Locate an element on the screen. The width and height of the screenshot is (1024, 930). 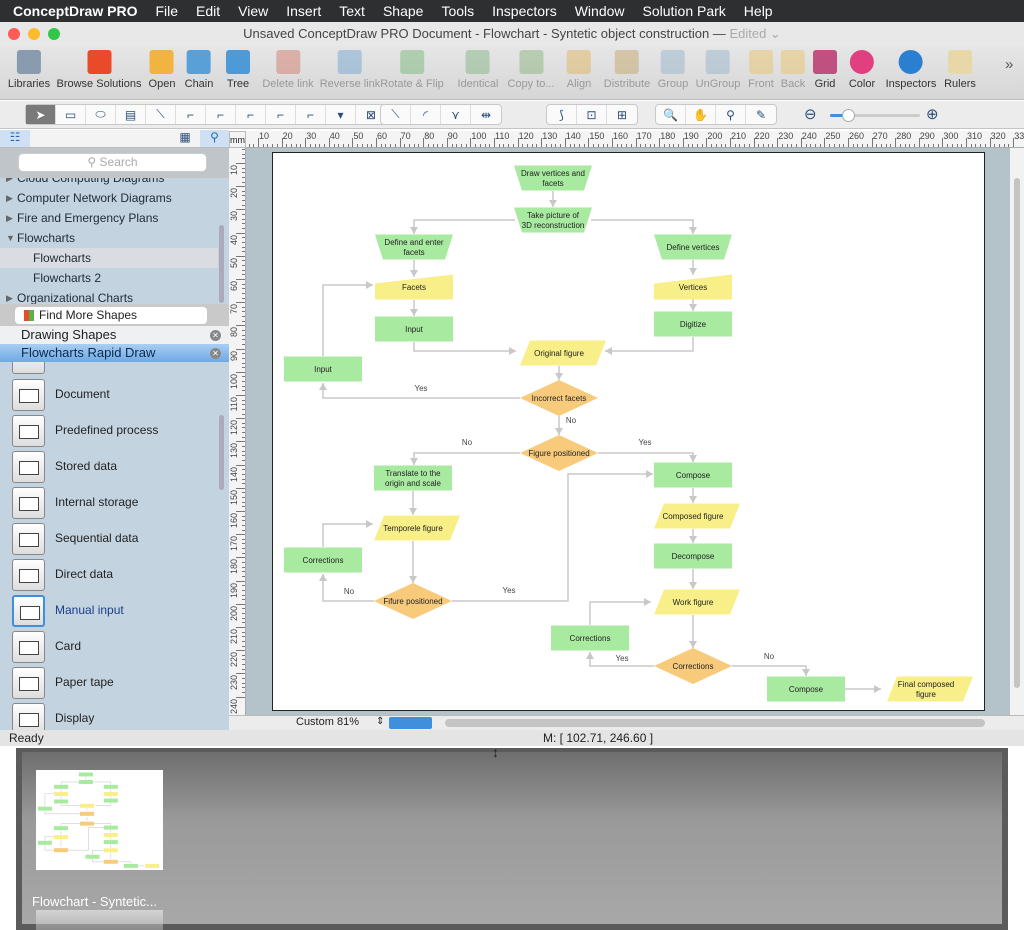
tree-item: ▶ Organizational Charts is located at coordinates (109, 296).